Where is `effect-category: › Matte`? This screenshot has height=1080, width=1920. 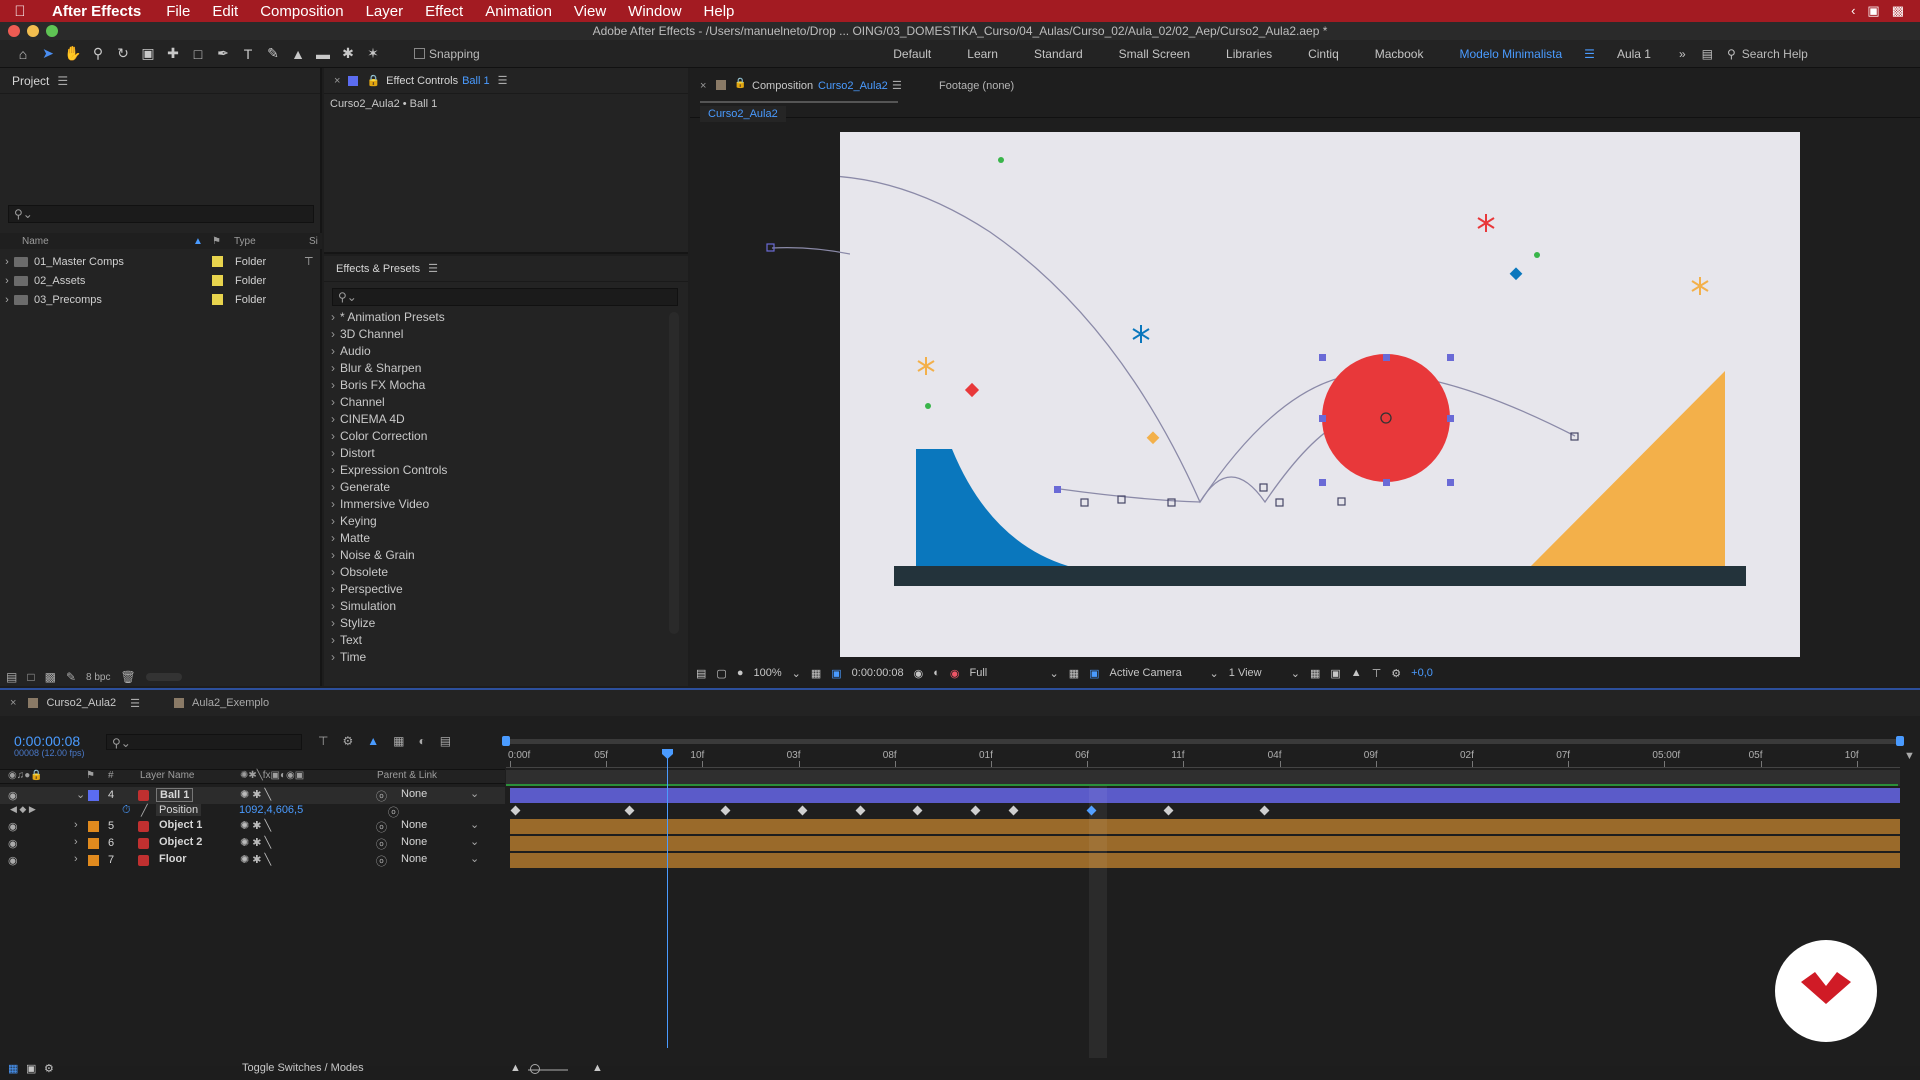 effect-category: › Matte is located at coordinates (350, 538).